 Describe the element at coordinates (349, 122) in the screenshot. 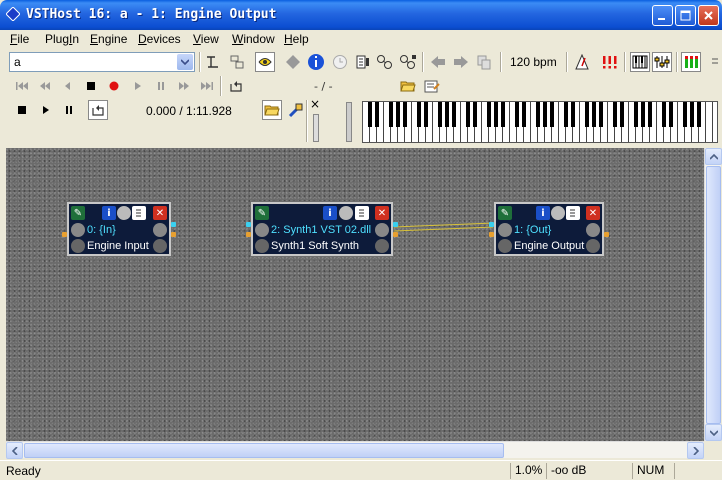

I see `mod-wheel` at that location.